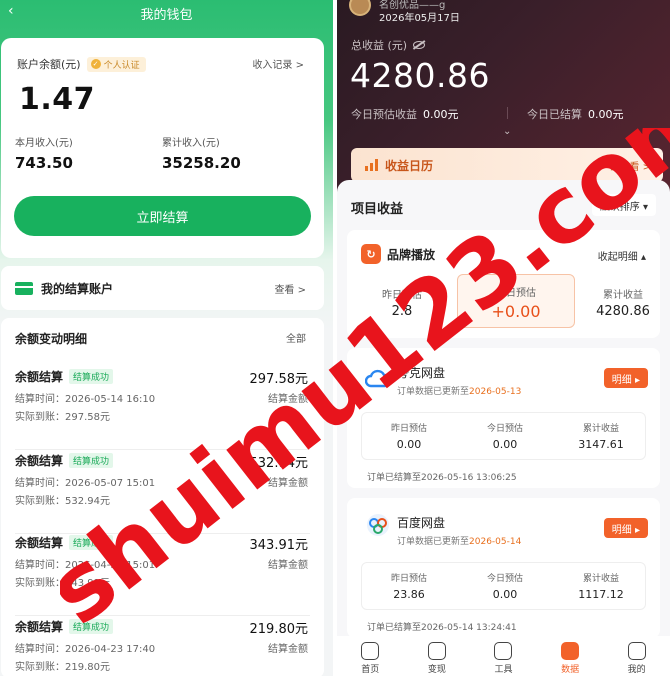  I want to click on today-estimate-value: 0.00元, so click(441, 114).